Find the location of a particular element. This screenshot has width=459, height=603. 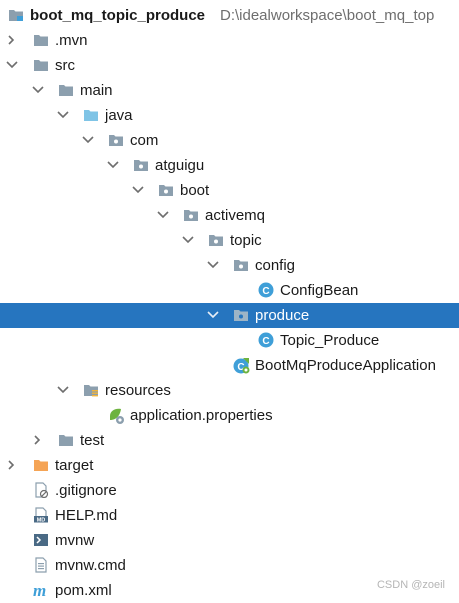

tree-row-application-properties: application.properties is located at coordinates (229, 415).